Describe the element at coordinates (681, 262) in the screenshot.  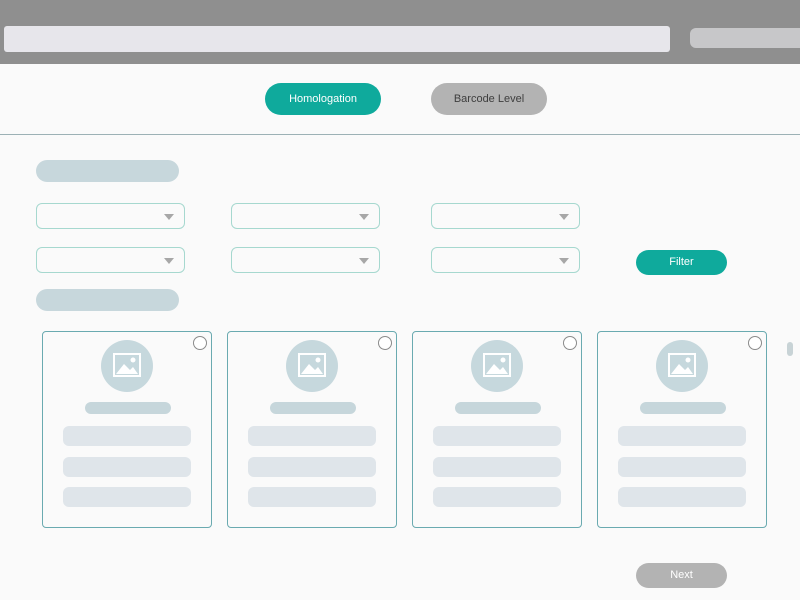
I see `filter-button: Filter` at that location.